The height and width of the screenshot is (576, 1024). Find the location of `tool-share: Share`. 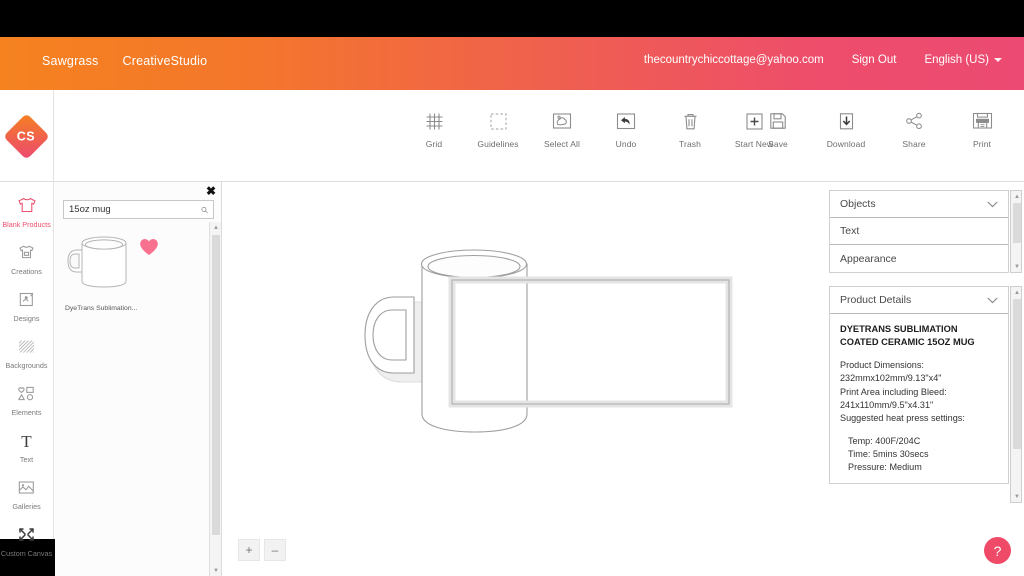

tool-share: Share is located at coordinates (914, 129).